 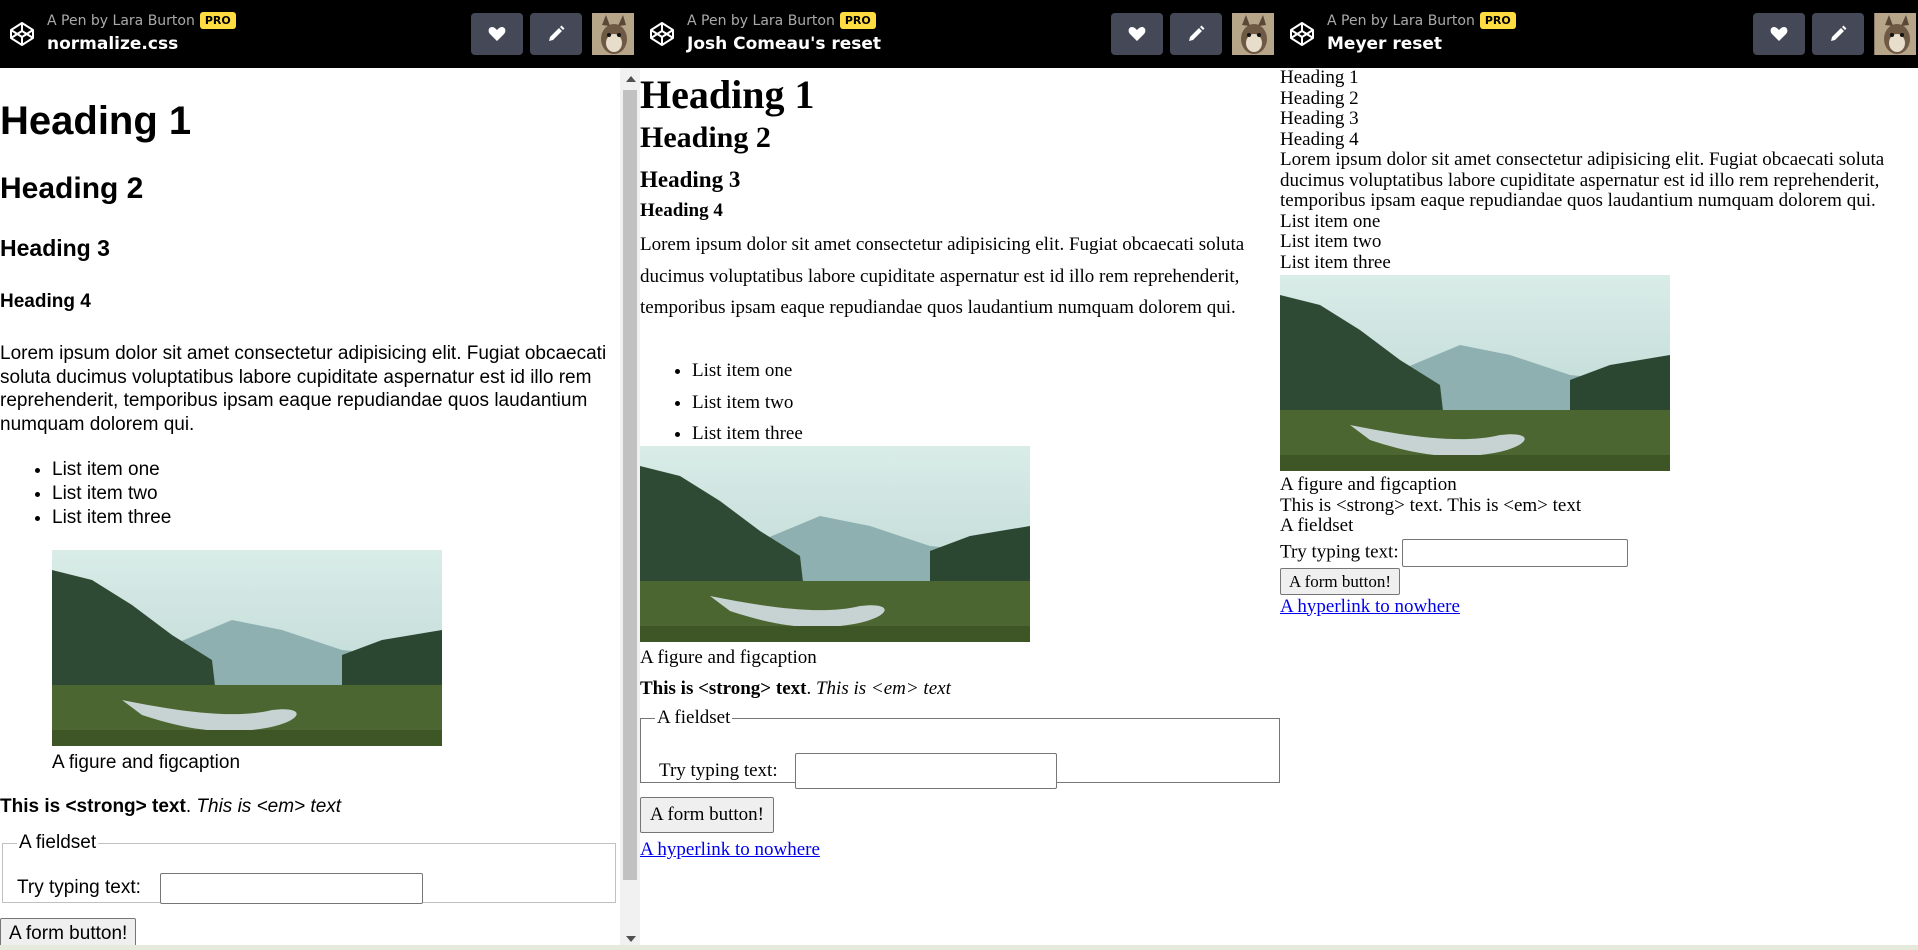 I want to click on vertical-scrollbar, so click(x=630, y=509).